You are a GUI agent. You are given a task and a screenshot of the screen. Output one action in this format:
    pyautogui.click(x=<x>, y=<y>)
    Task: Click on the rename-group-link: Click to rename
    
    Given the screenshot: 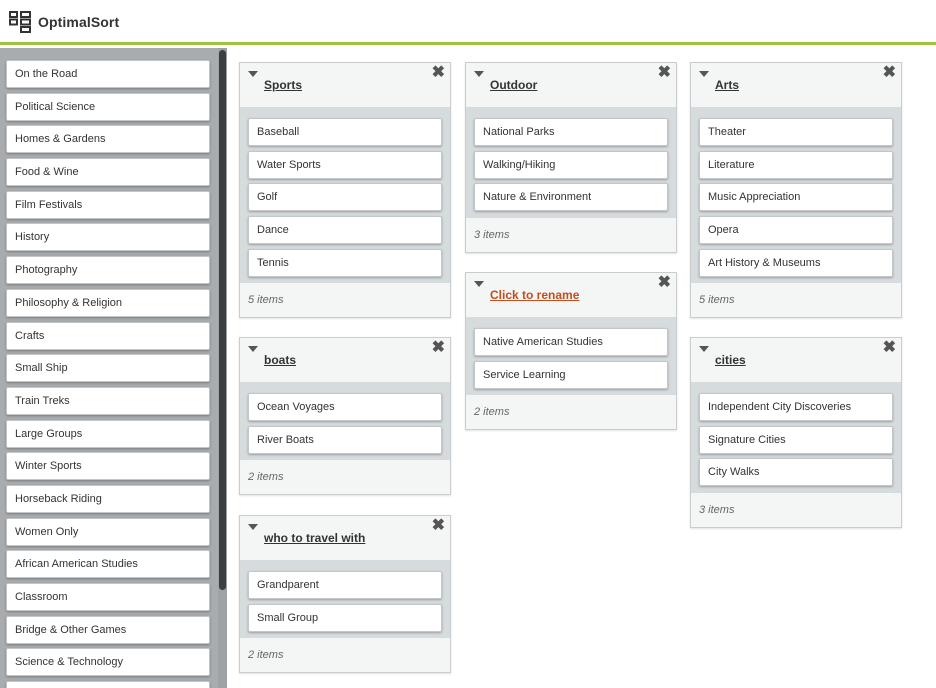 What is the action you would take?
    pyautogui.click(x=534, y=295)
    